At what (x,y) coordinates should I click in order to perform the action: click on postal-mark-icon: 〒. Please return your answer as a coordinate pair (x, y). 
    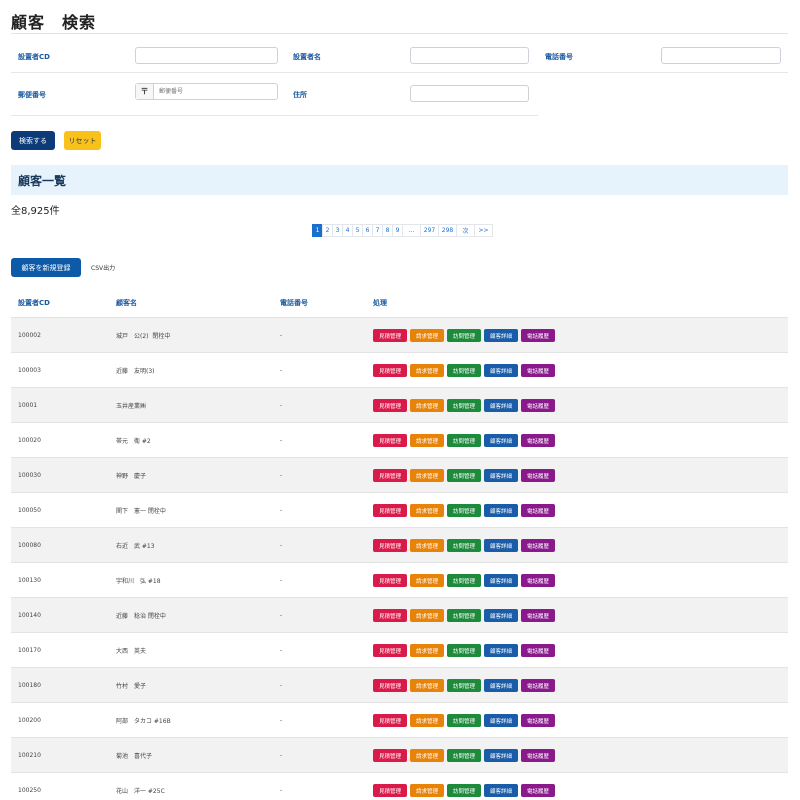
    Looking at the image, I should click on (145, 91).